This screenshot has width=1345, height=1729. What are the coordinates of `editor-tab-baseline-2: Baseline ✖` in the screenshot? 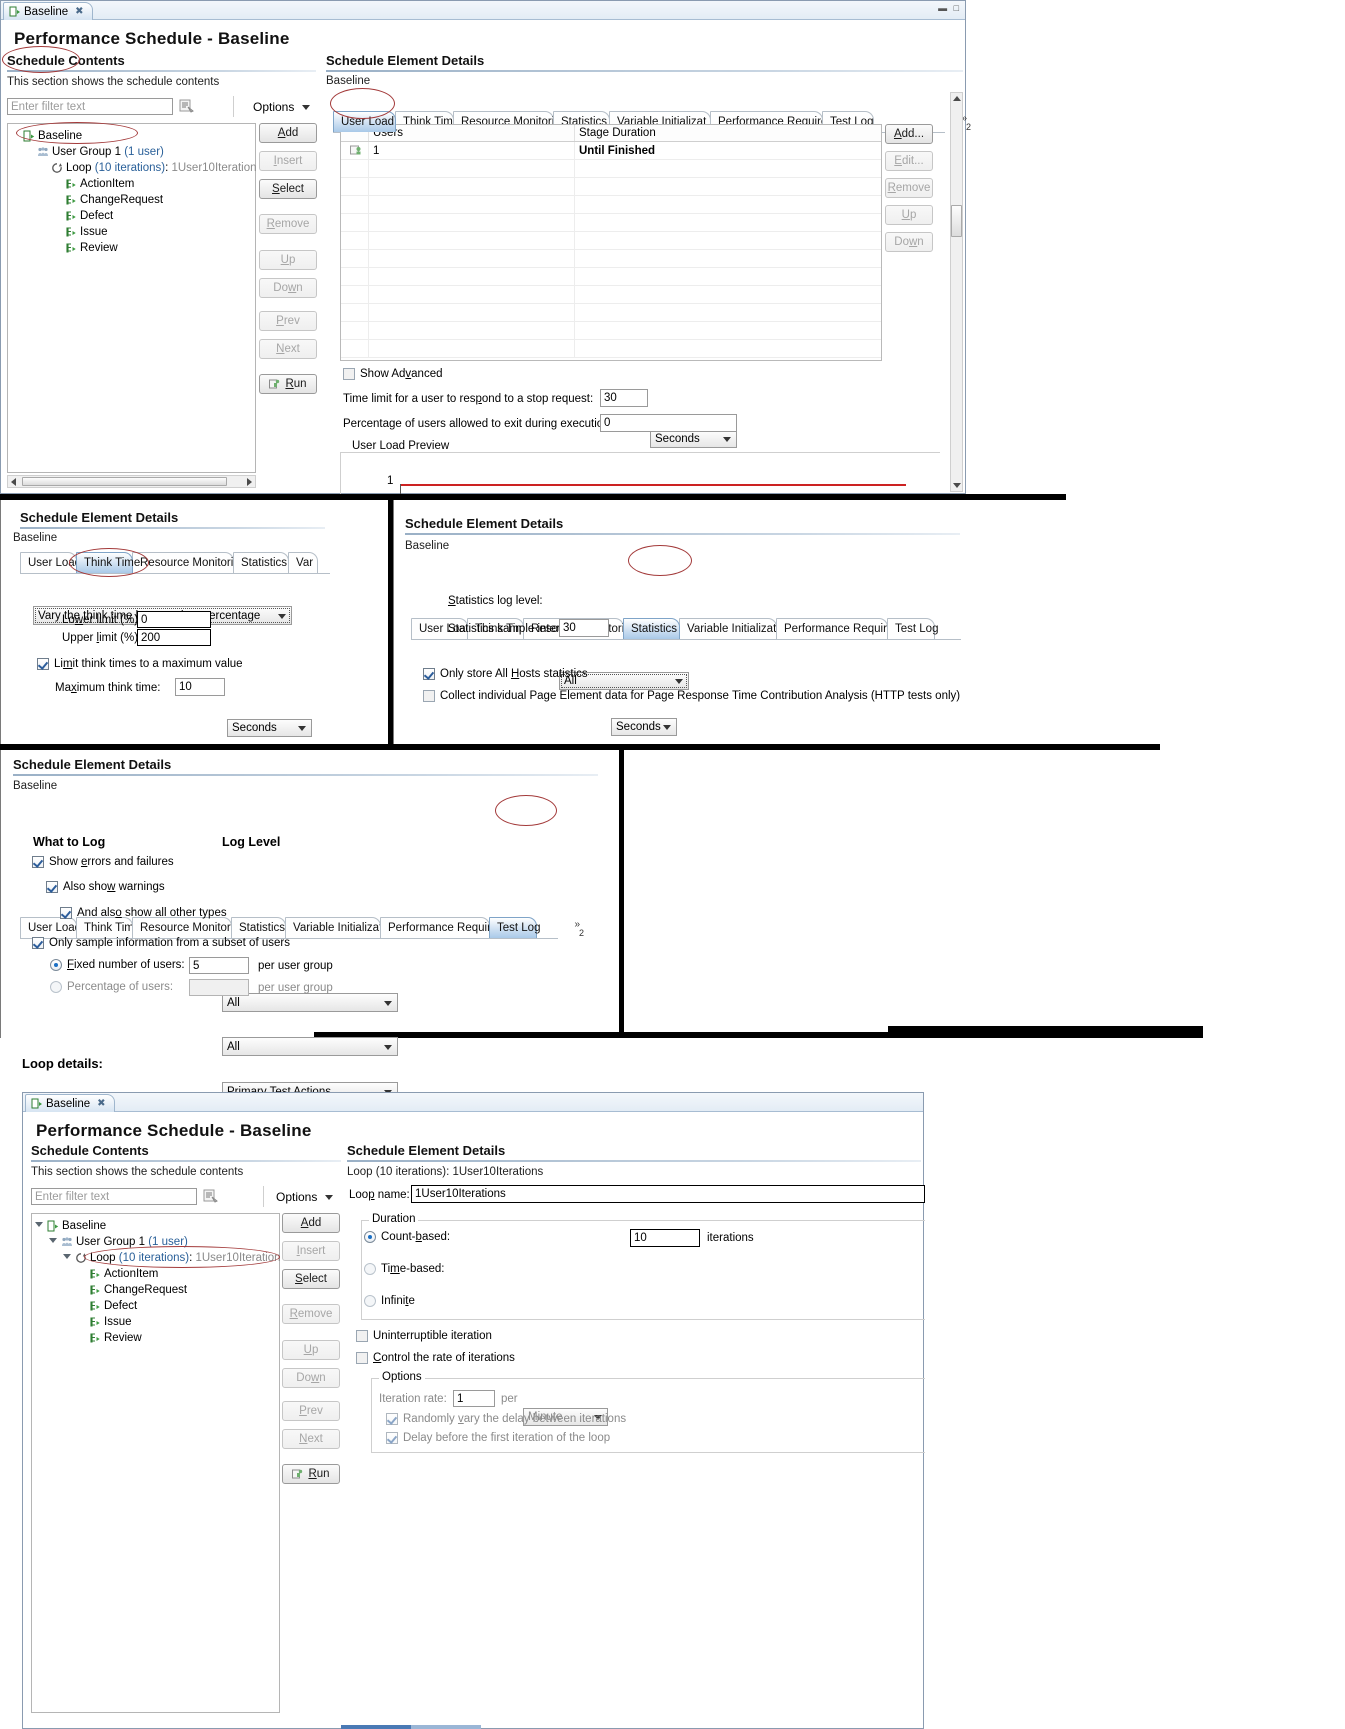 It's located at (70, 1103).